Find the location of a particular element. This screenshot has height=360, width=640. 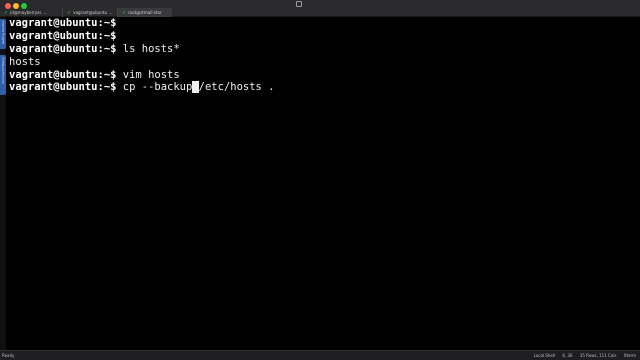

status-cursor-position: 6, 36 is located at coordinates (567, 355).